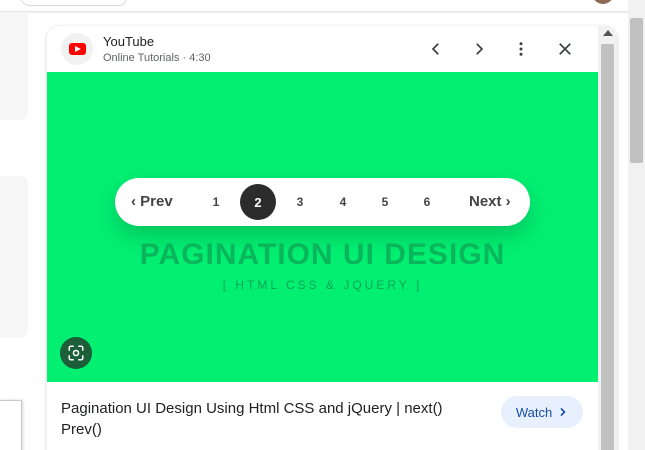 The width and height of the screenshot is (645, 450). What do you see at coordinates (608, 33) in the screenshot?
I see `scroll-up-arrow-icon` at bounding box center [608, 33].